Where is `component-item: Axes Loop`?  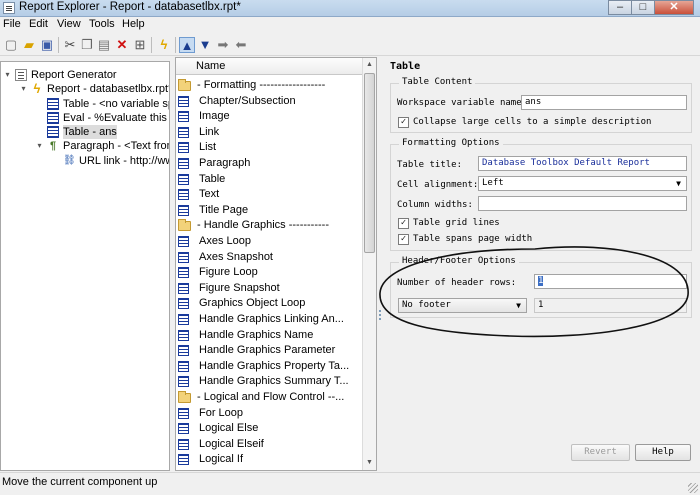
component-item: Axes Loop is located at coordinates (214, 241).